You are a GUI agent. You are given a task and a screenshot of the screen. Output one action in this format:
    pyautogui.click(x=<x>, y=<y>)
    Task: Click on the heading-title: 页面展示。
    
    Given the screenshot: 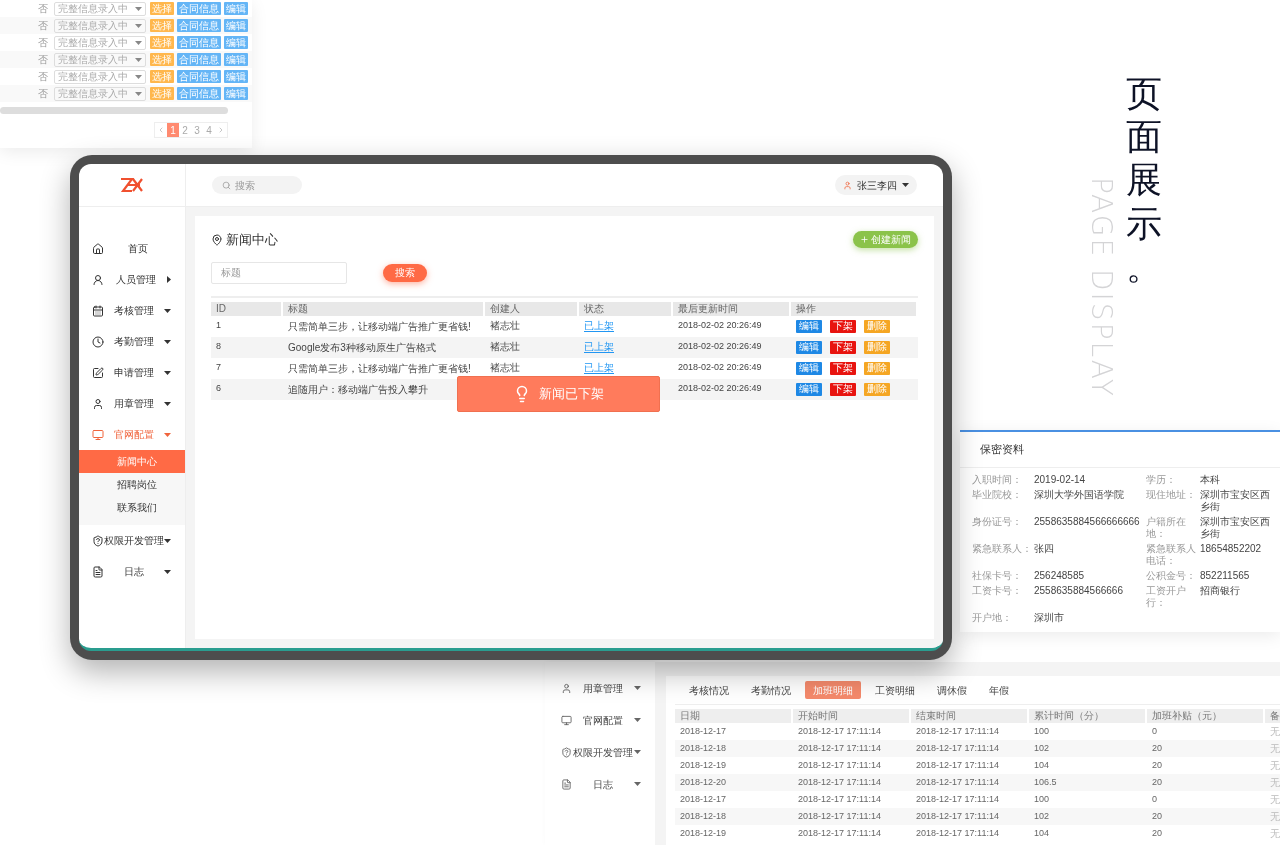 What is the action you would take?
    pyautogui.click(x=1144, y=180)
    